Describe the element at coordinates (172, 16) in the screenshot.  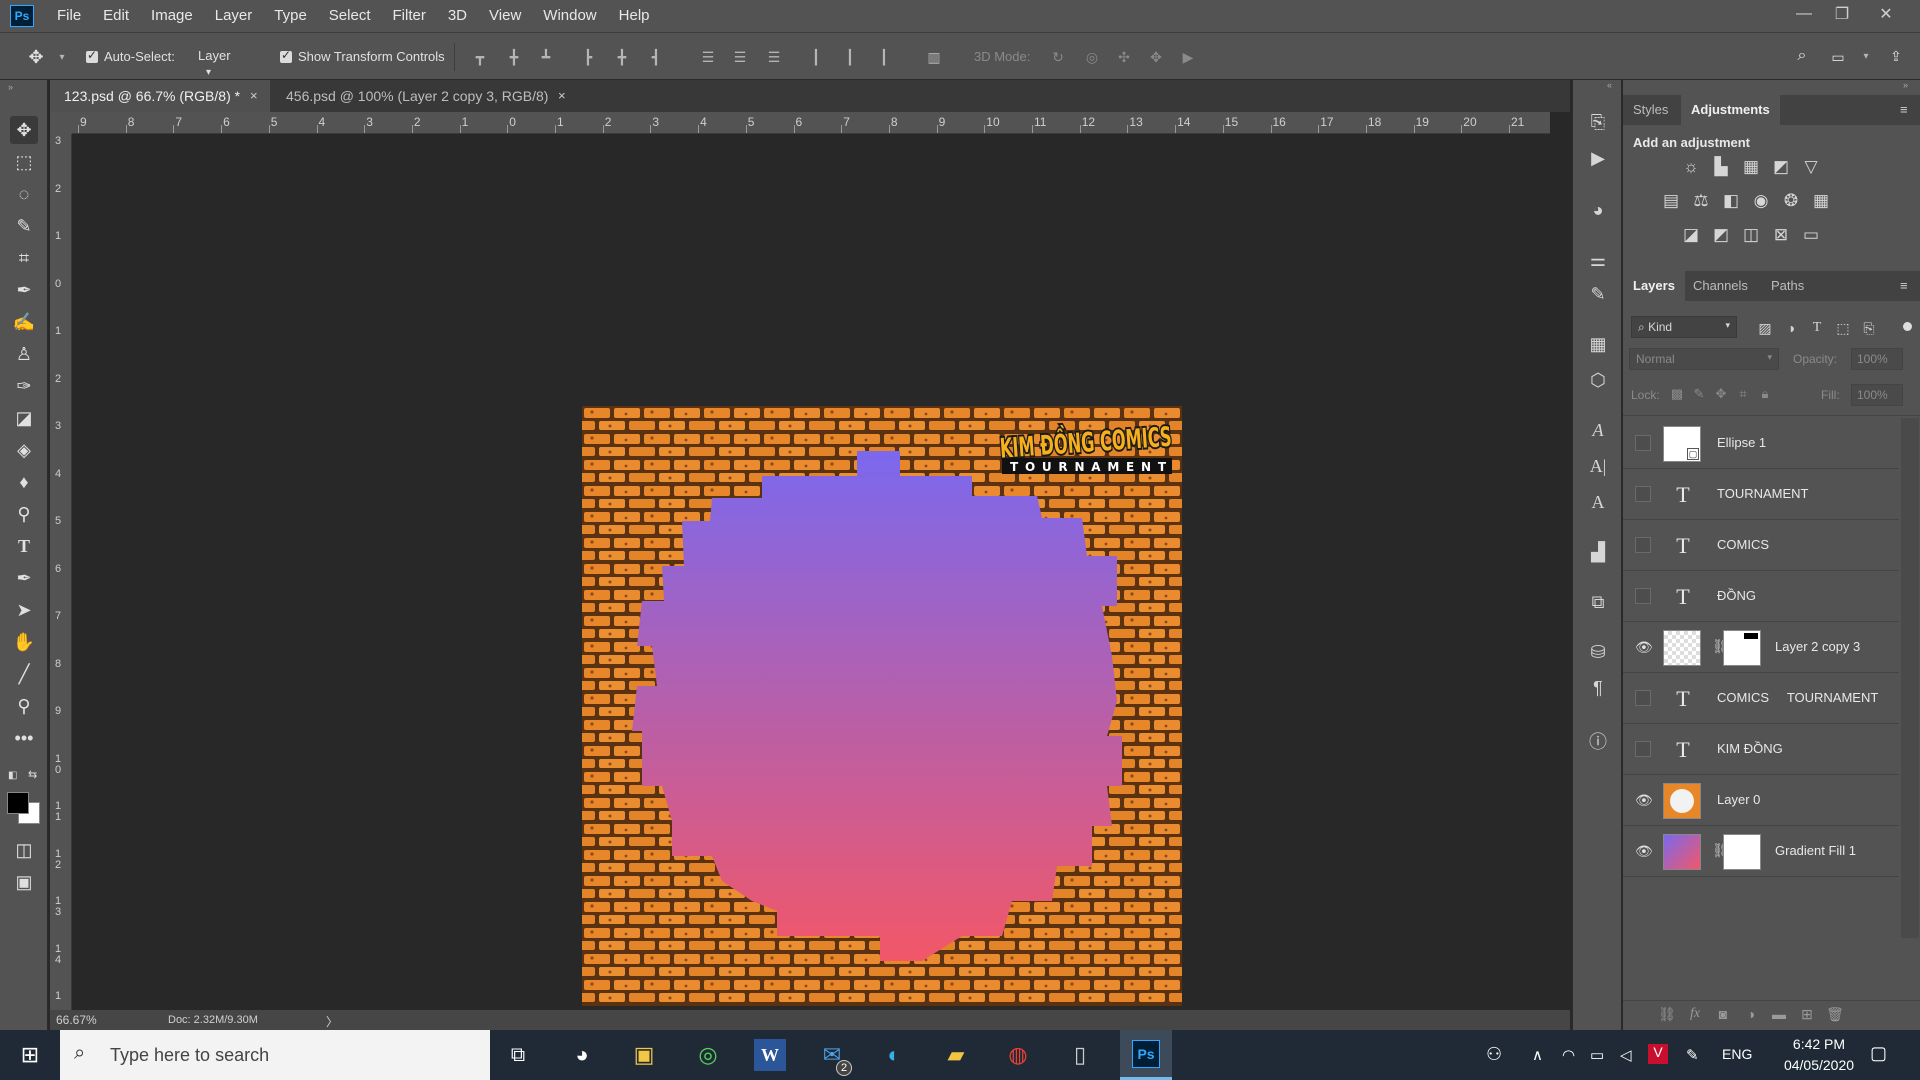
I see `menu-image: Image` at that location.